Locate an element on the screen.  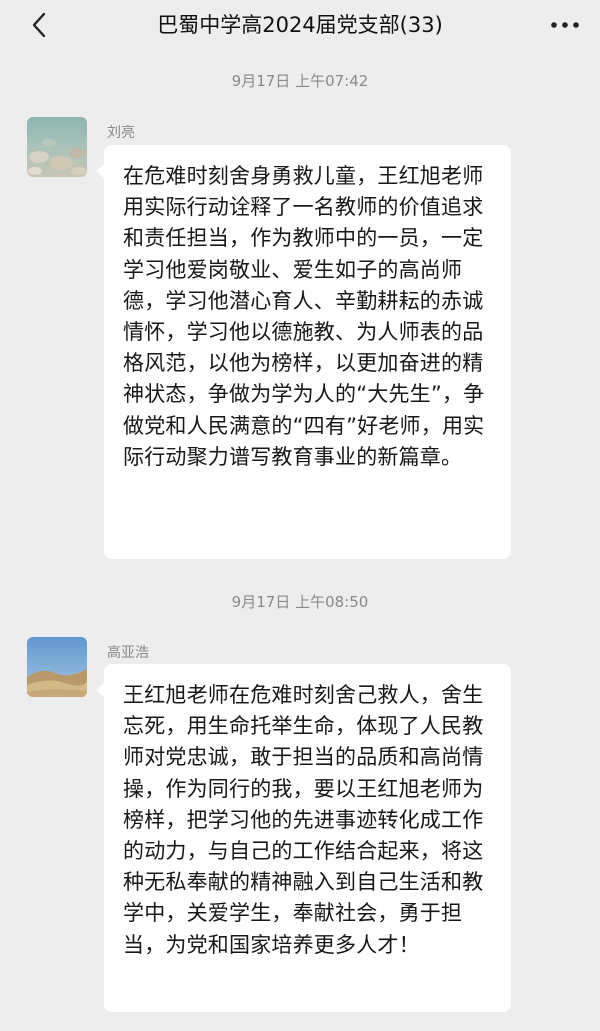
chat-header: 巴蜀中学高2024届党支部(33) is located at coordinates (300, 25).